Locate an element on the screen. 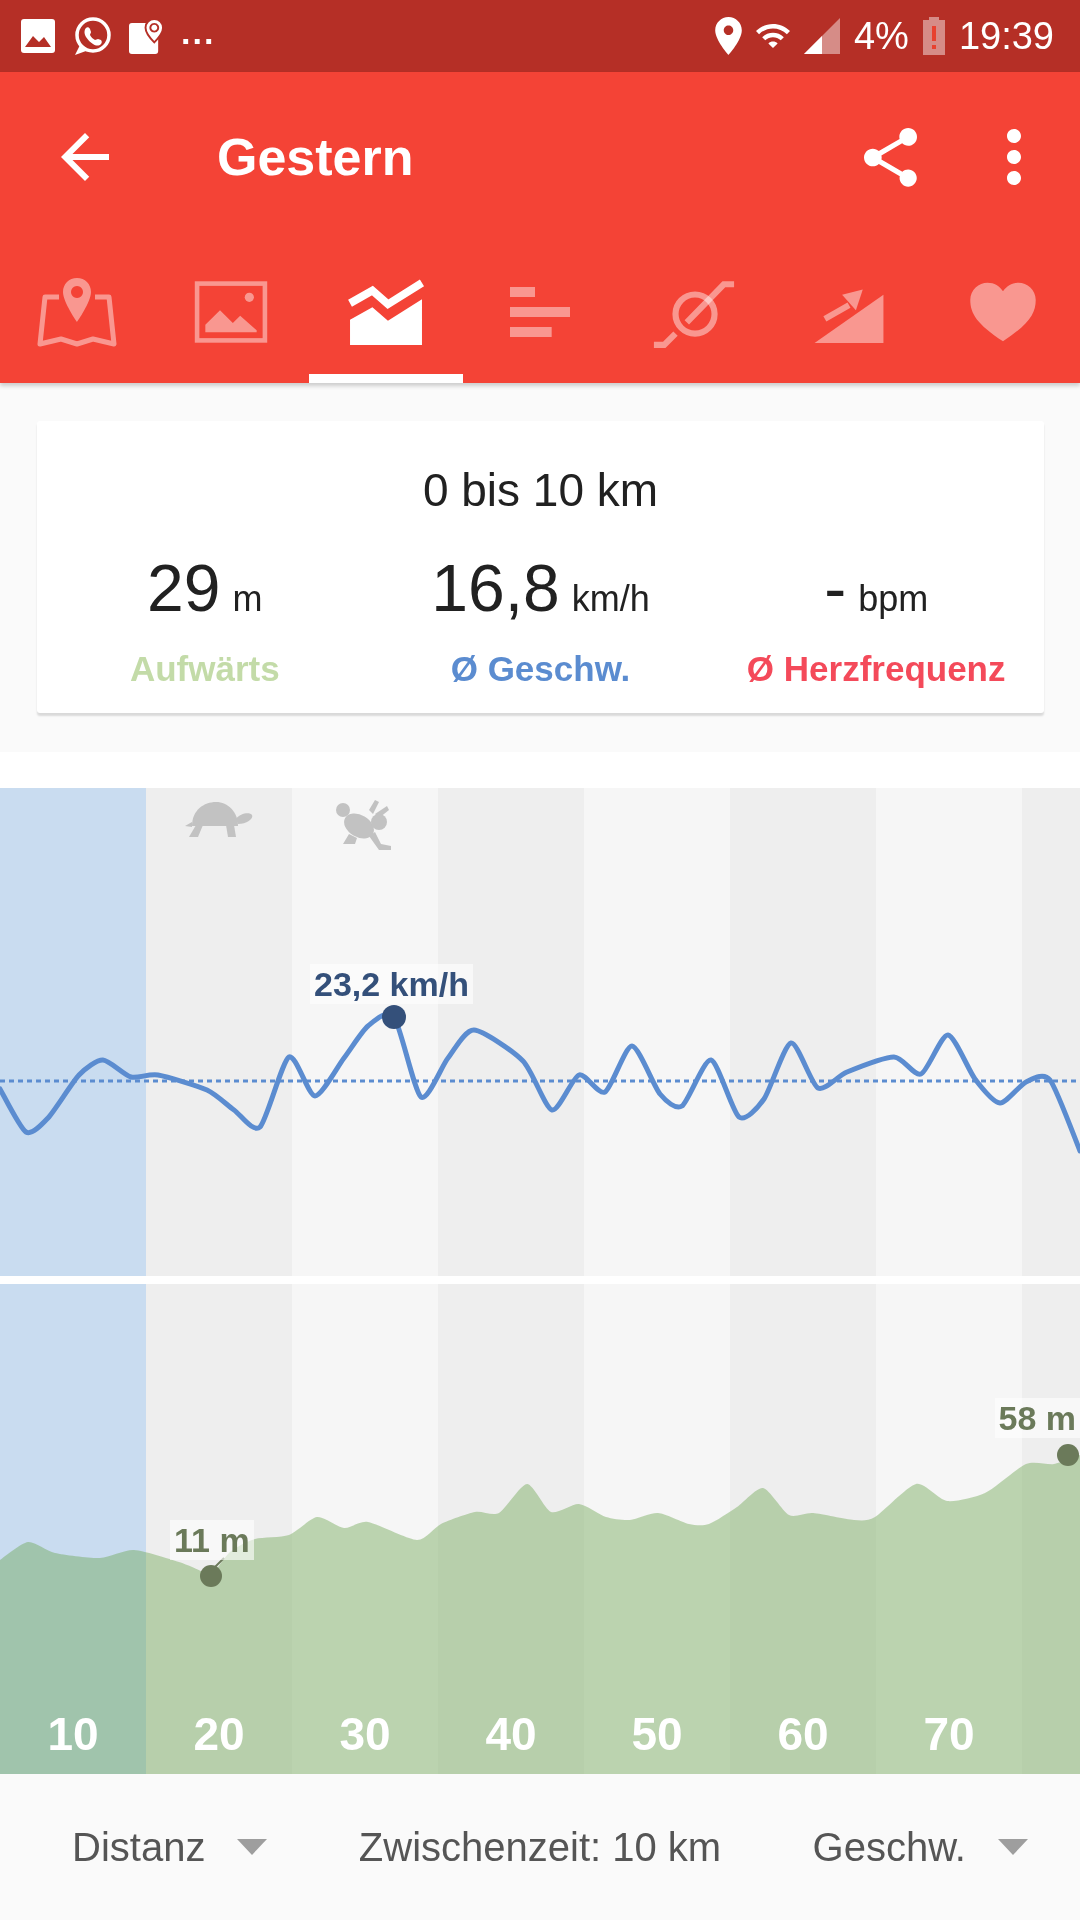 This screenshot has height=1920, width=1080. battery-low-icon is located at coordinates (933, 36).